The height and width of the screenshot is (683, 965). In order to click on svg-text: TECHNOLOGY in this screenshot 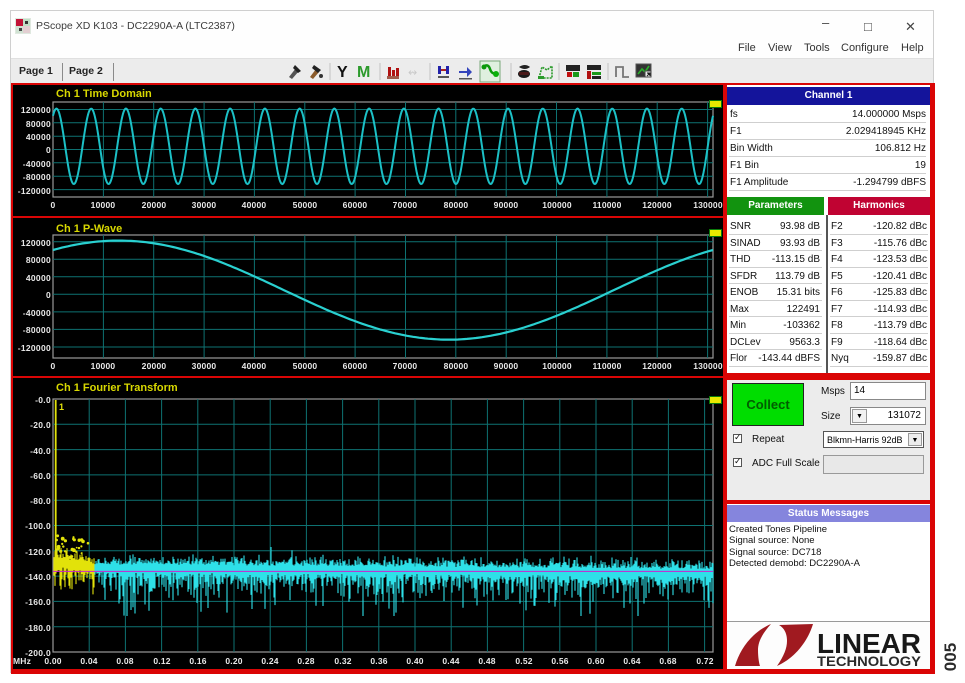, I will do `click(869, 661)`.